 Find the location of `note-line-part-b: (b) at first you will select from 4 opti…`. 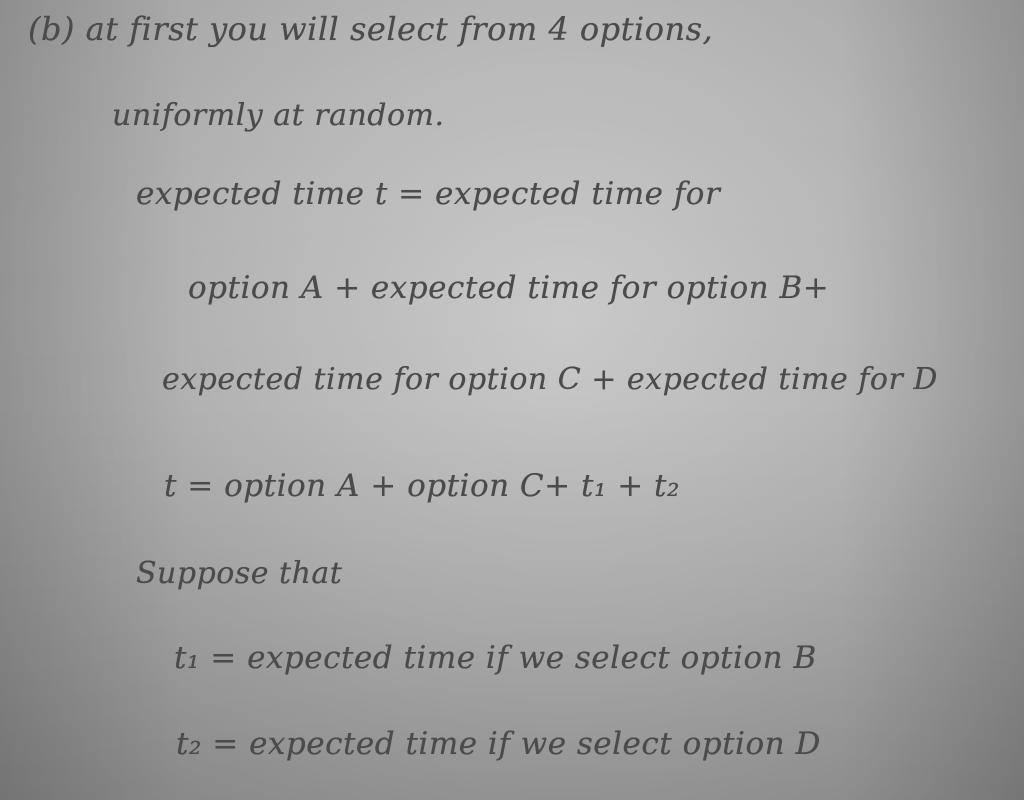

note-line-part-b: (b) at first you will select from 4 opti… is located at coordinates (371, 29).